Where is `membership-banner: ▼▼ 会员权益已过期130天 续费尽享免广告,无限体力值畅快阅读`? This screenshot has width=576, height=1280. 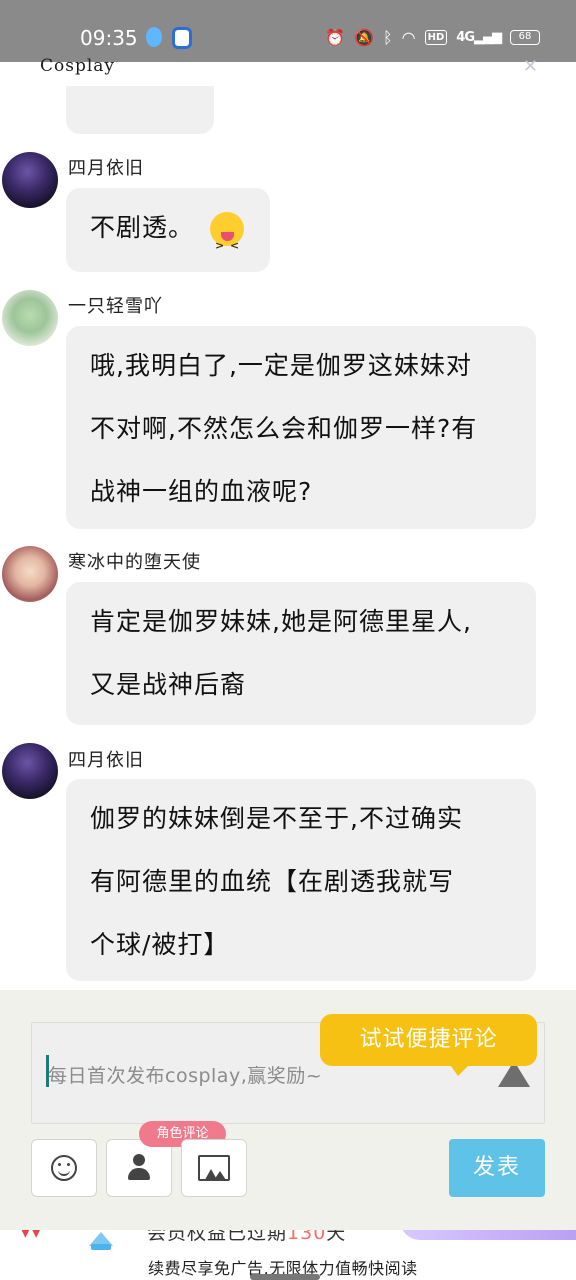
membership-banner: ▼▼ 会员权益已过期130天 续费尽享免广告,无限体力值畅快阅读 is located at coordinates (288, 1255).